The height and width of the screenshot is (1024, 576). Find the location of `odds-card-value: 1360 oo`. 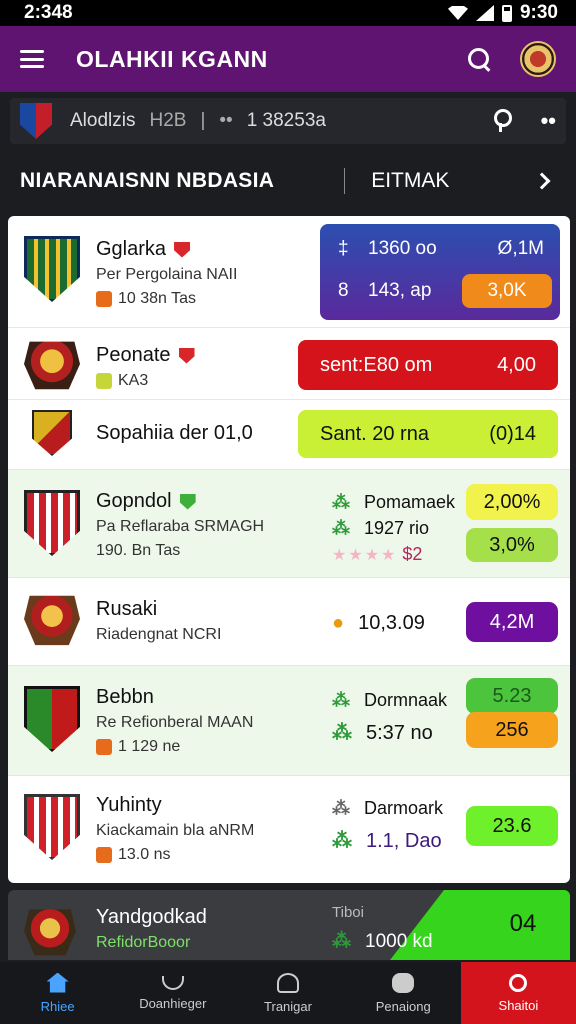

odds-card-value: 1360 oo is located at coordinates (402, 248).